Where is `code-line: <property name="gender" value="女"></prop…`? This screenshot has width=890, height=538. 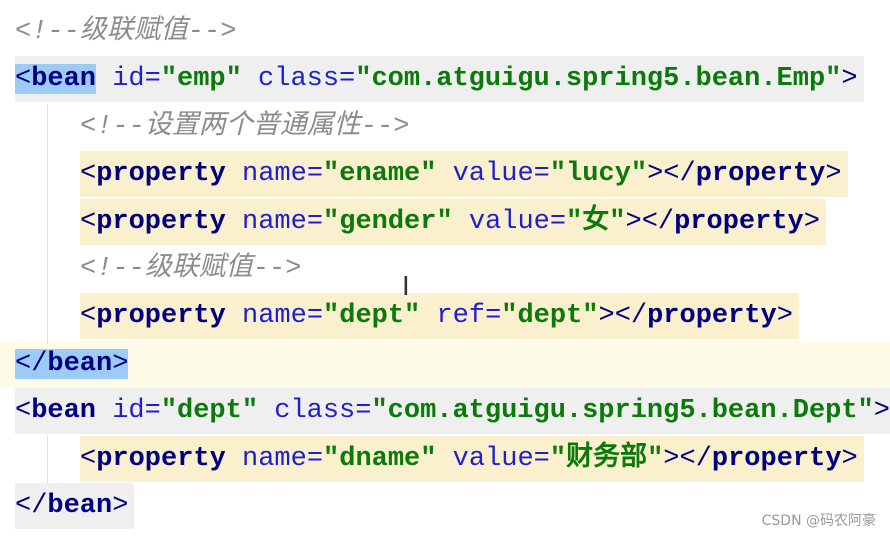
code-line: <property name="gender" value="女"></prop… is located at coordinates (445, 222).